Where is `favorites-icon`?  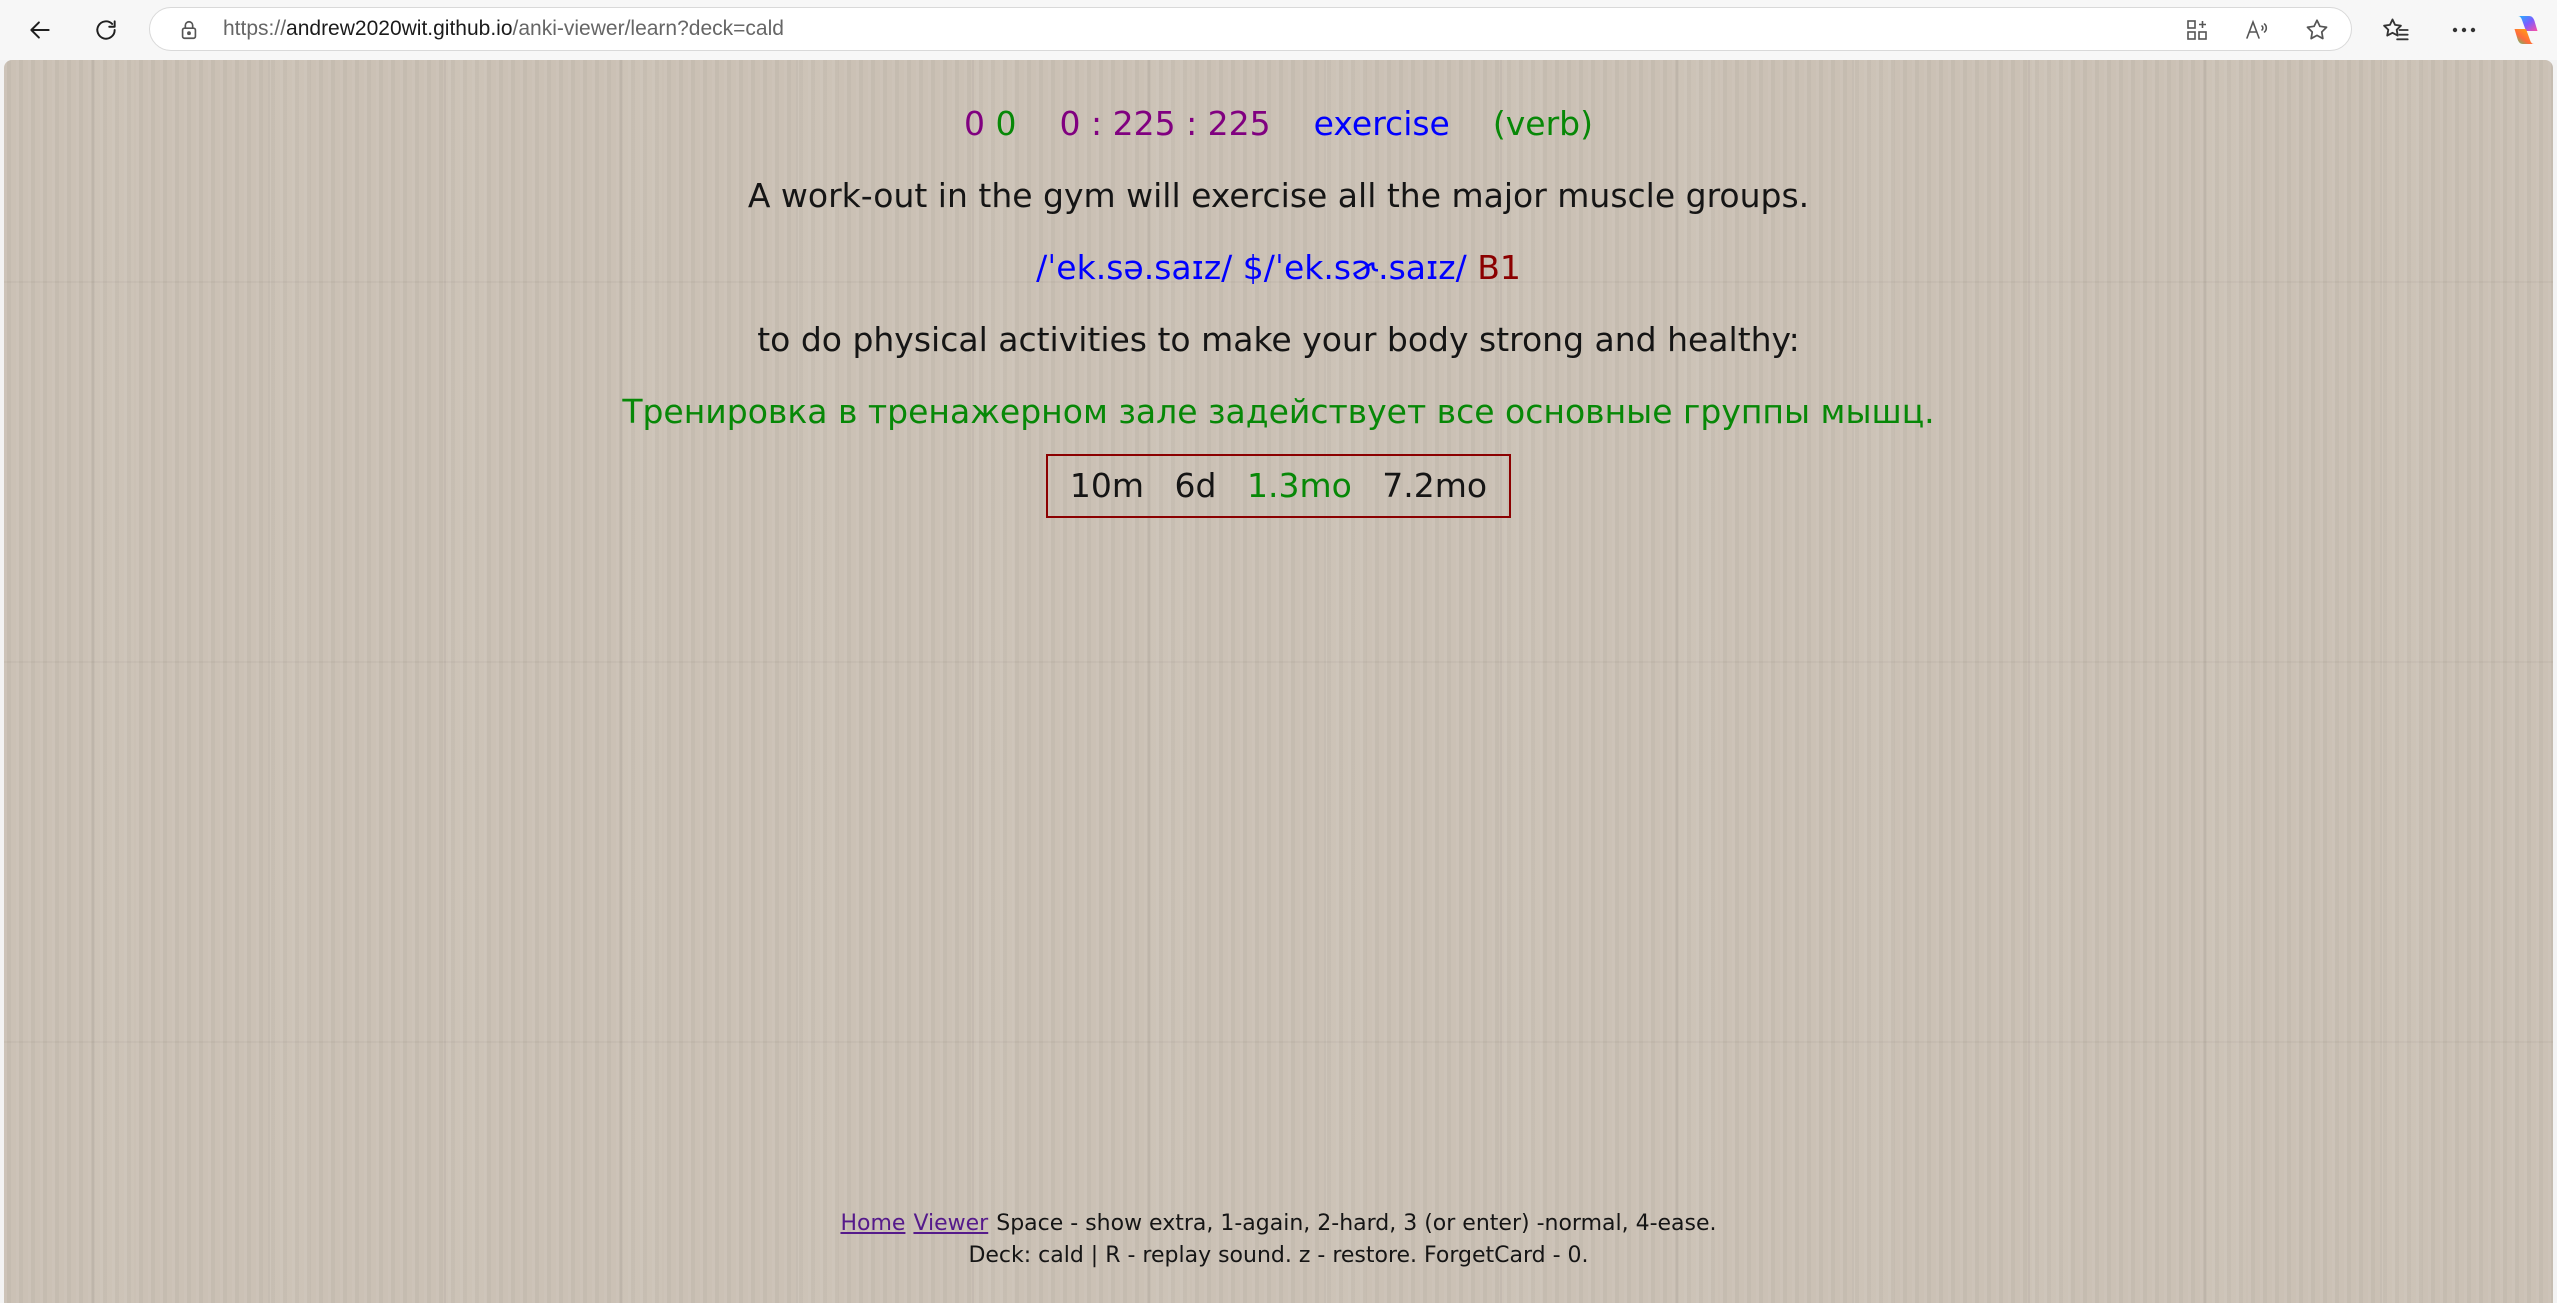
favorites-icon is located at coordinates (2396, 30).